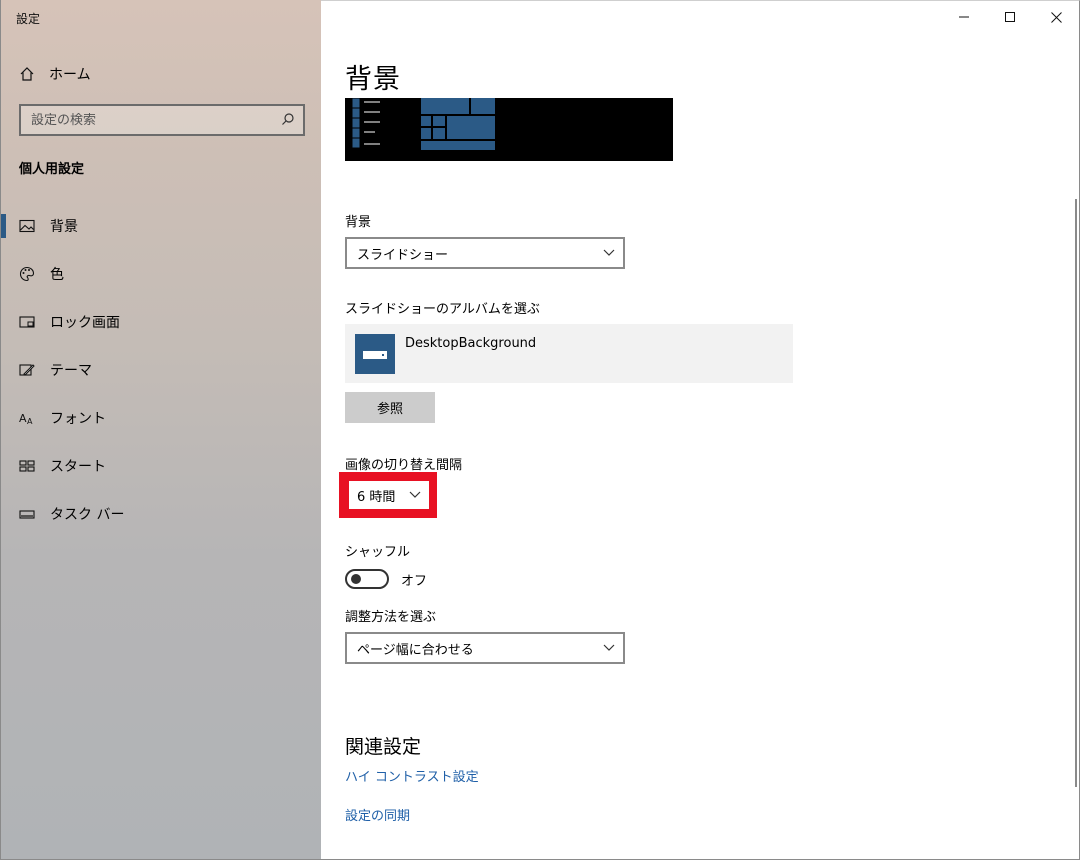  I want to click on fit-label: 調整方法を選ぶ, so click(391, 617).